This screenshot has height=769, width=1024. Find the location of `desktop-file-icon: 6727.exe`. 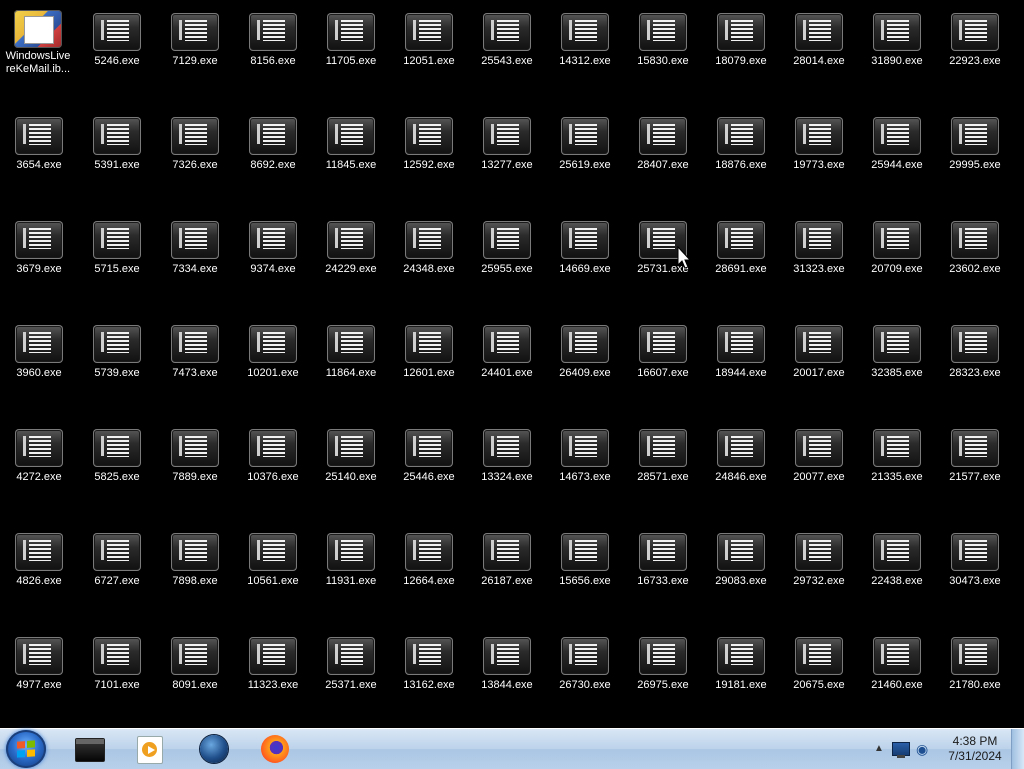

desktop-file-icon: 6727.exe is located at coordinates (117, 575).